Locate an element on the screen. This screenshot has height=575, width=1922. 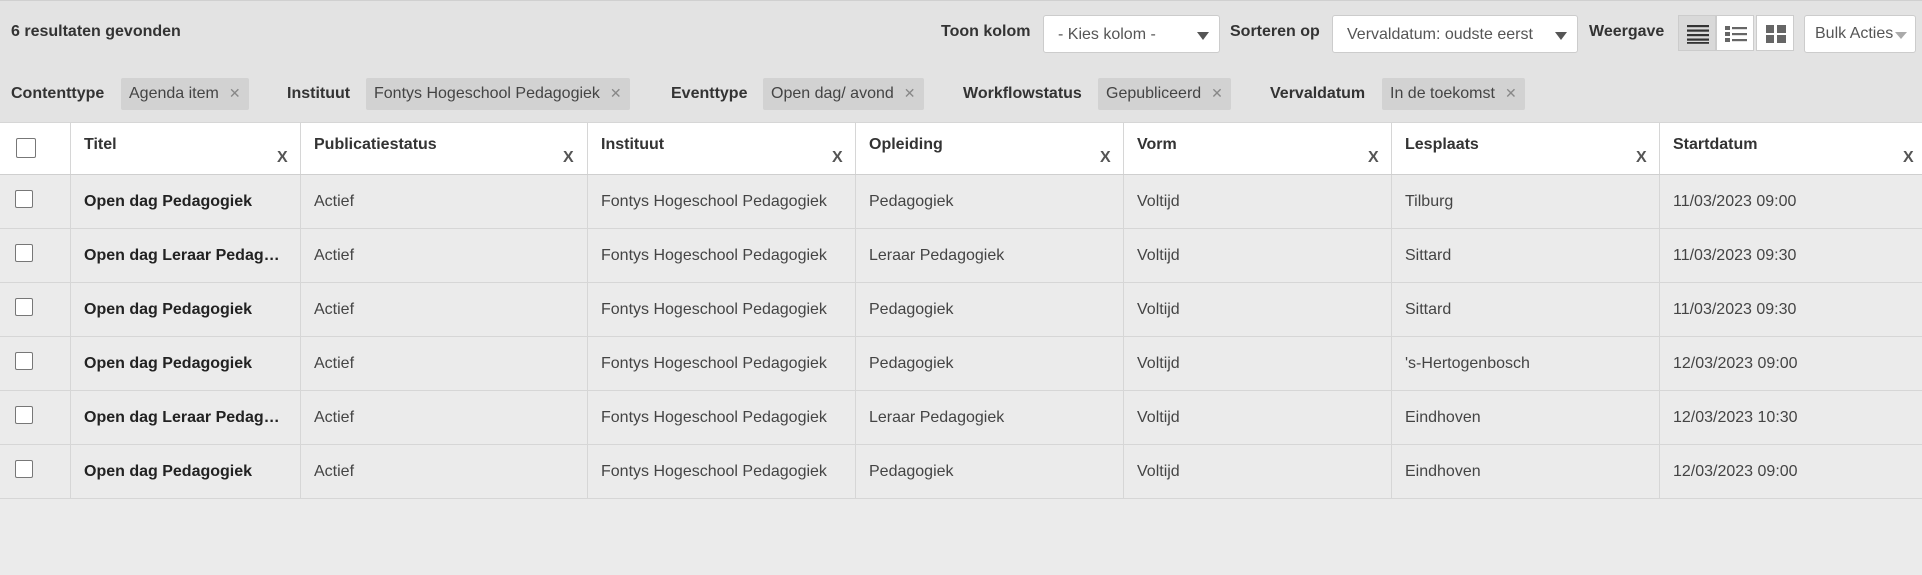
filter-value: Fontys Hogeschool Pedagogiek is located at coordinates (487, 93).